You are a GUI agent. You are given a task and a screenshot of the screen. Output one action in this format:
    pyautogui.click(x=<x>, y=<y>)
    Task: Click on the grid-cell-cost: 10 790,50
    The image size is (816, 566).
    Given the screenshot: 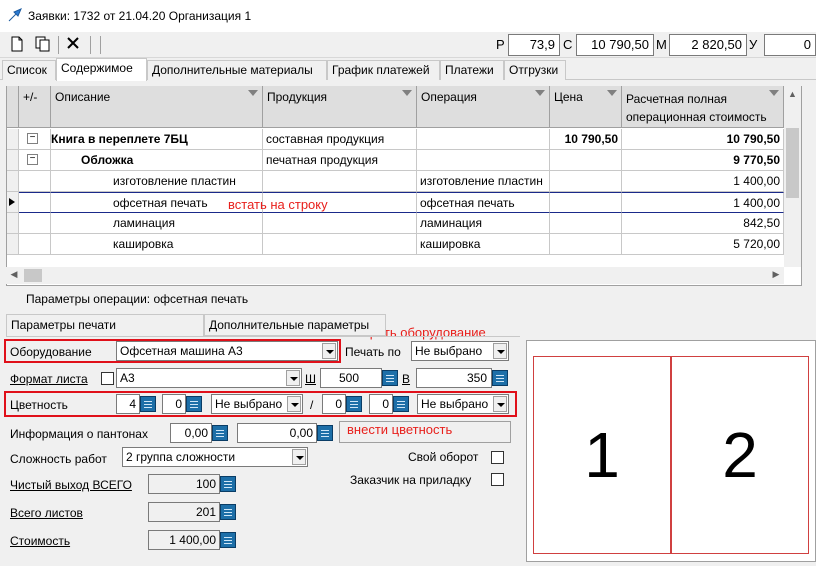 What is the action you would take?
    pyautogui.click(x=703, y=139)
    